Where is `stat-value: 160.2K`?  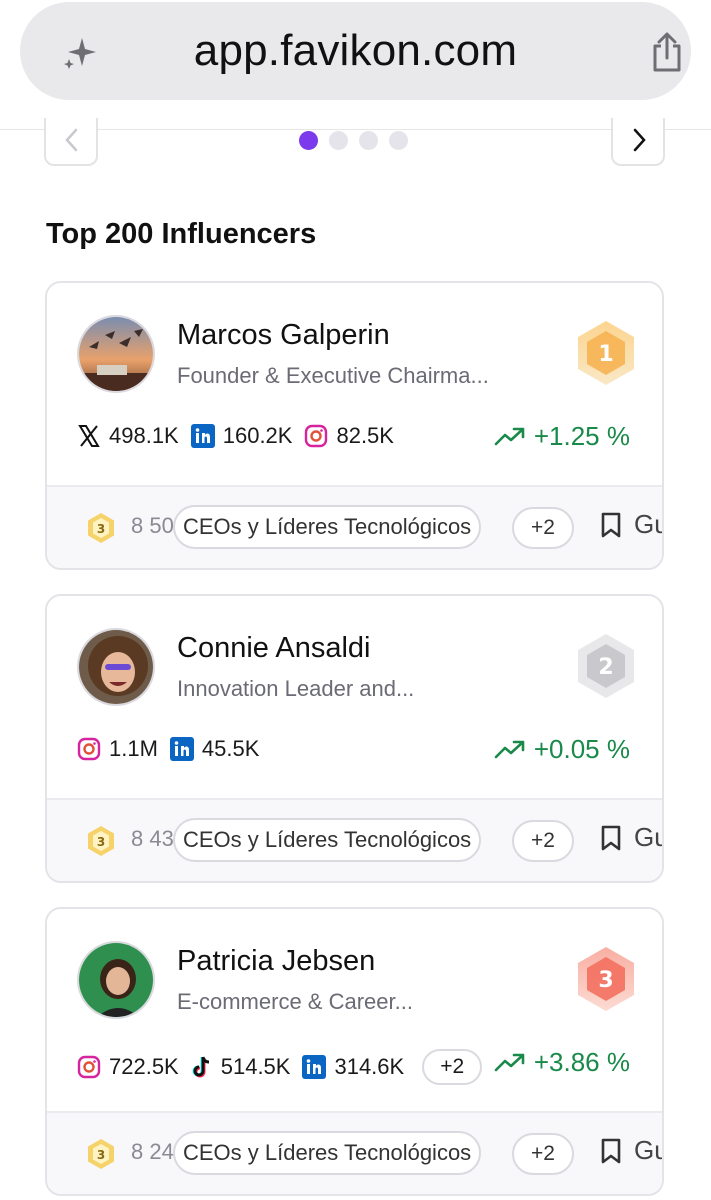 stat-value: 160.2K is located at coordinates (257, 435).